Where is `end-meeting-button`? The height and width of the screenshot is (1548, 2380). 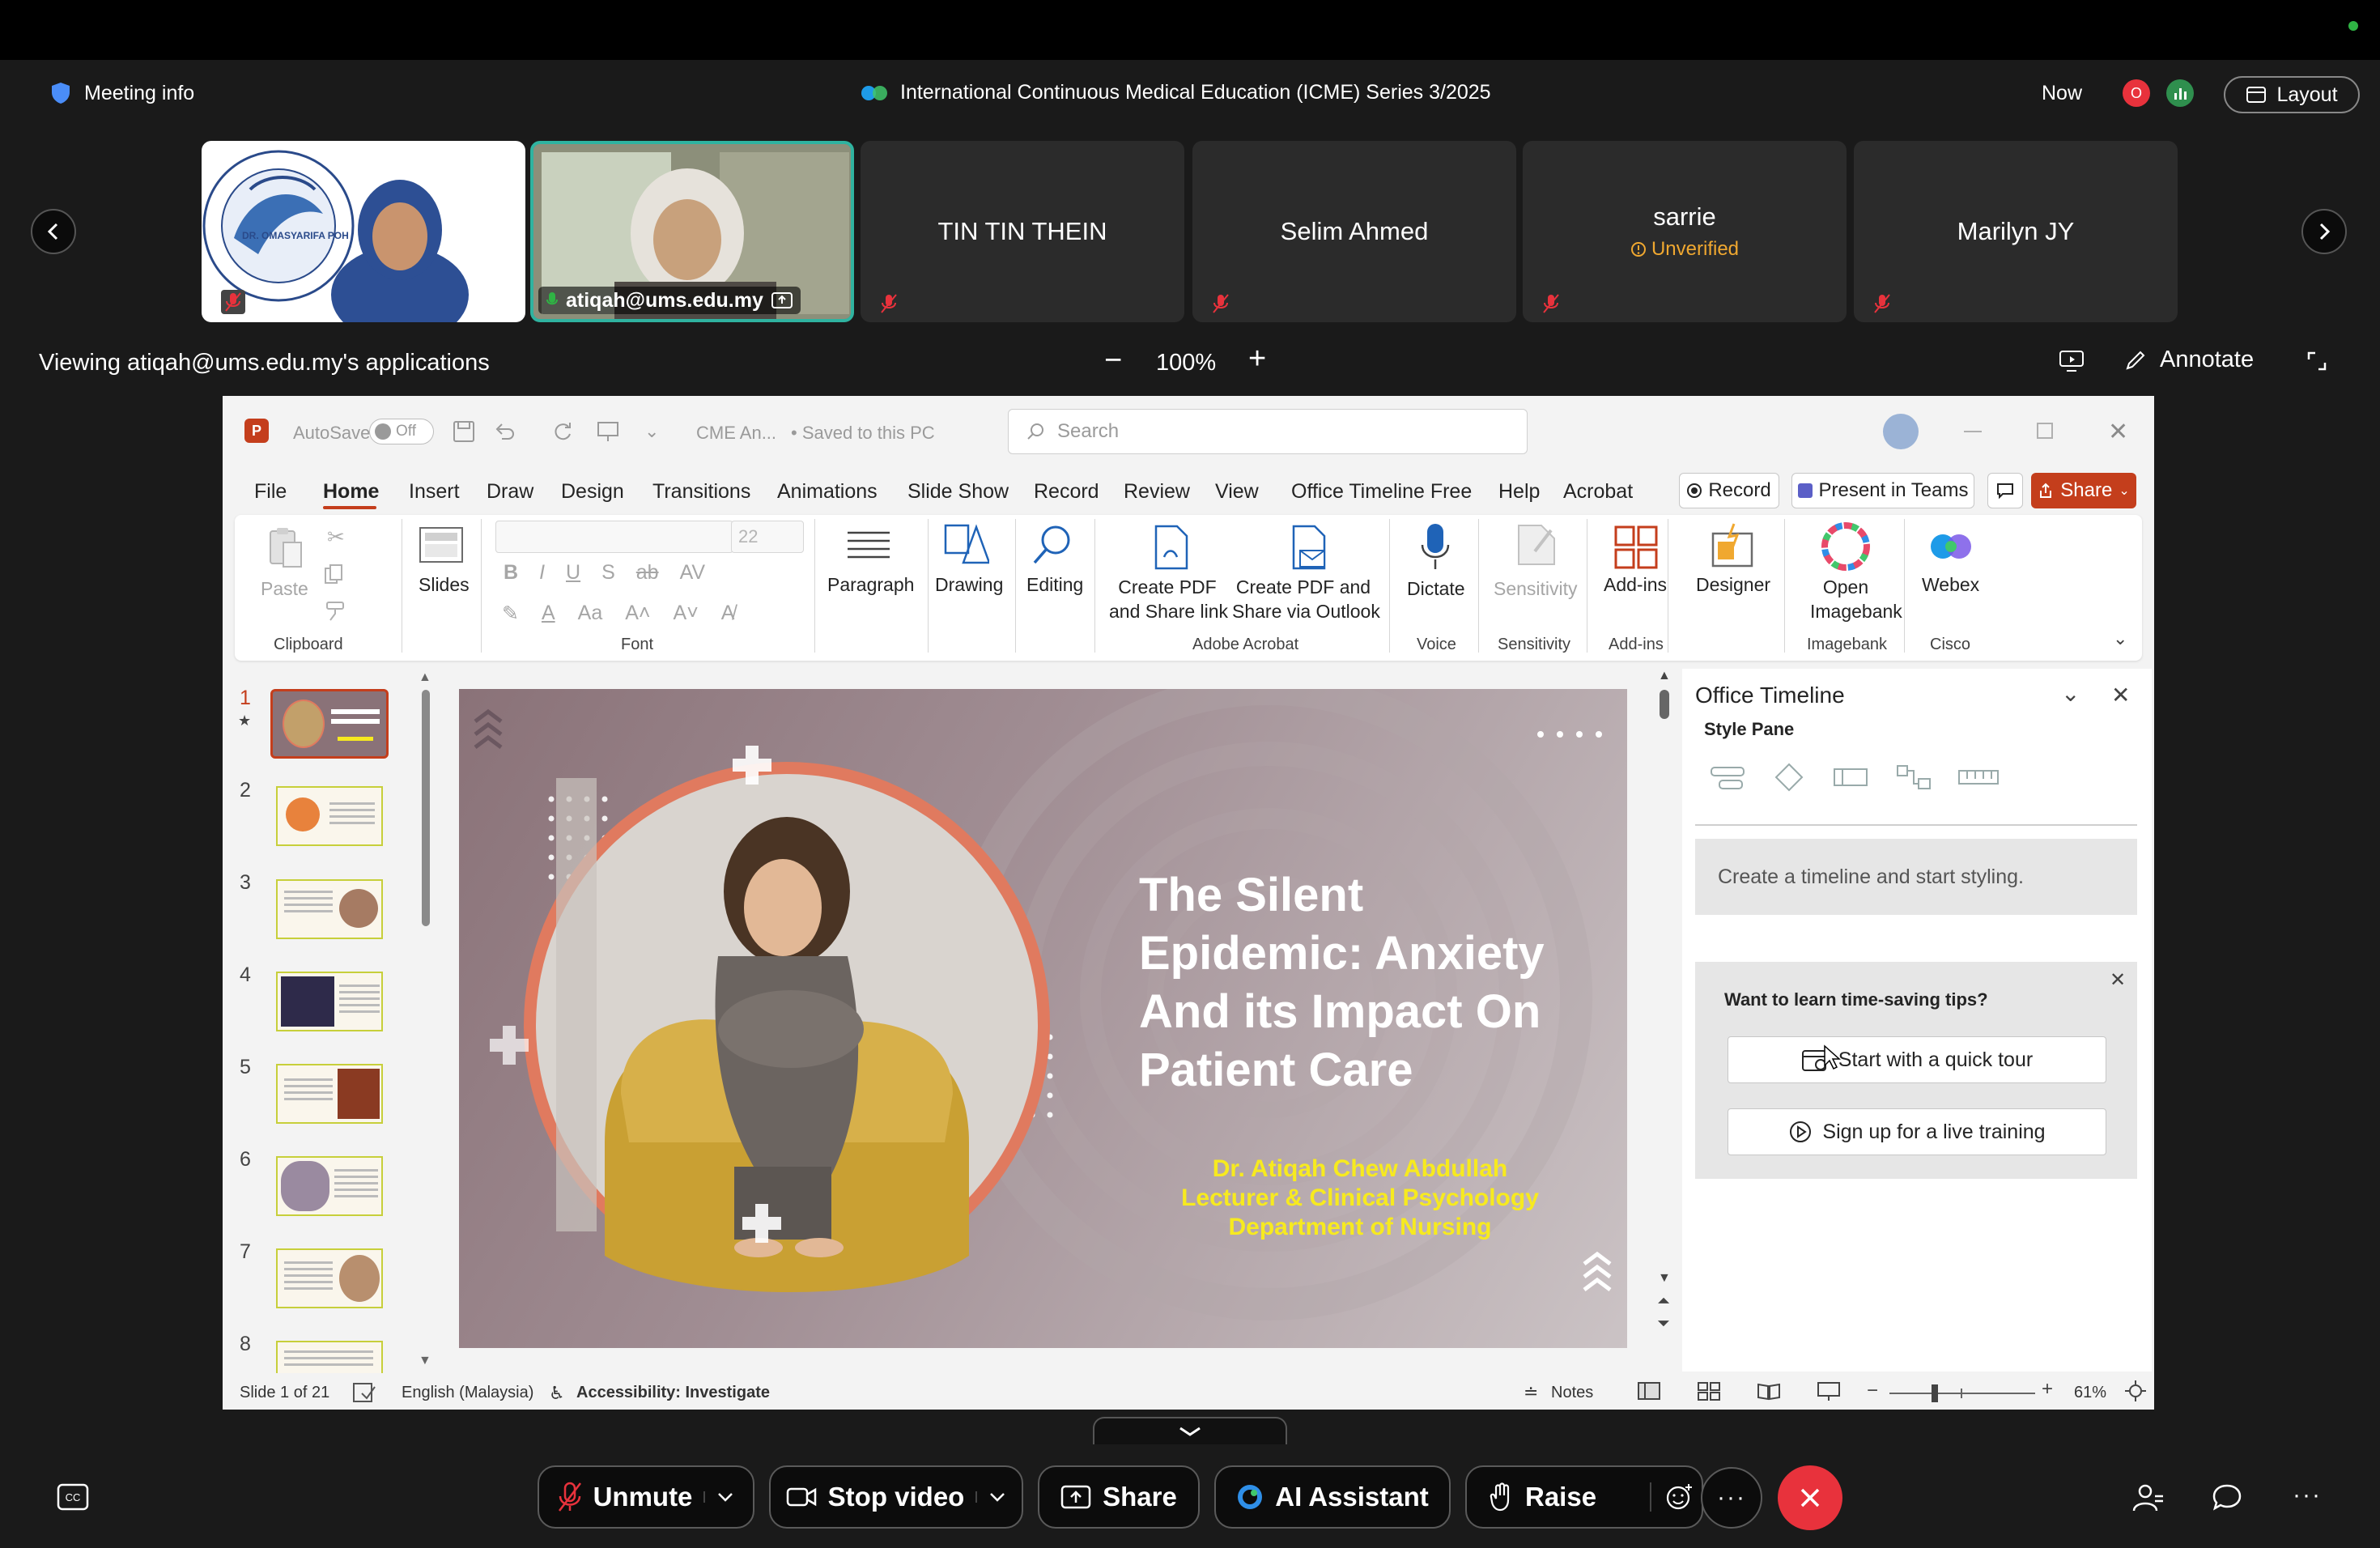
end-meeting-button is located at coordinates (1810, 1498).